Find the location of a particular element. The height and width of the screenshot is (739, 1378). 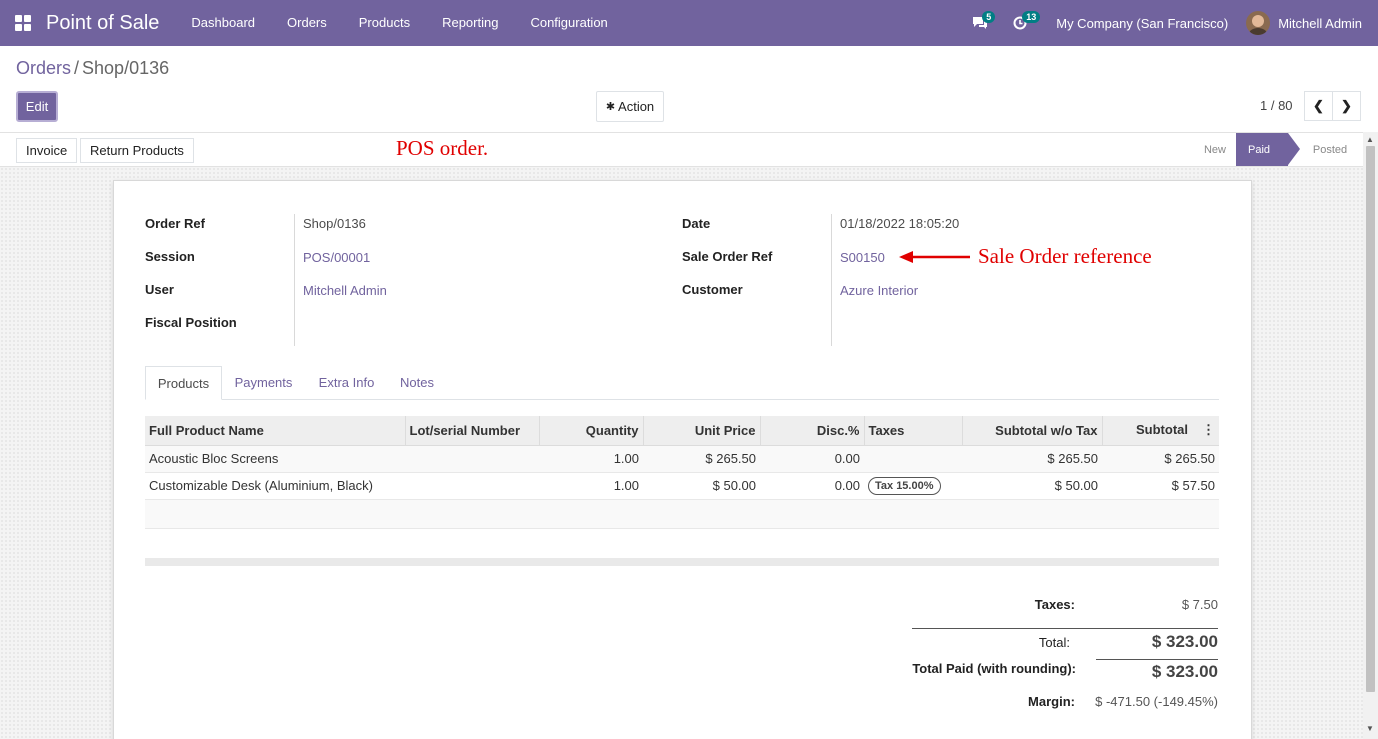

messages-button: 5 is located at coordinates (980, 23).